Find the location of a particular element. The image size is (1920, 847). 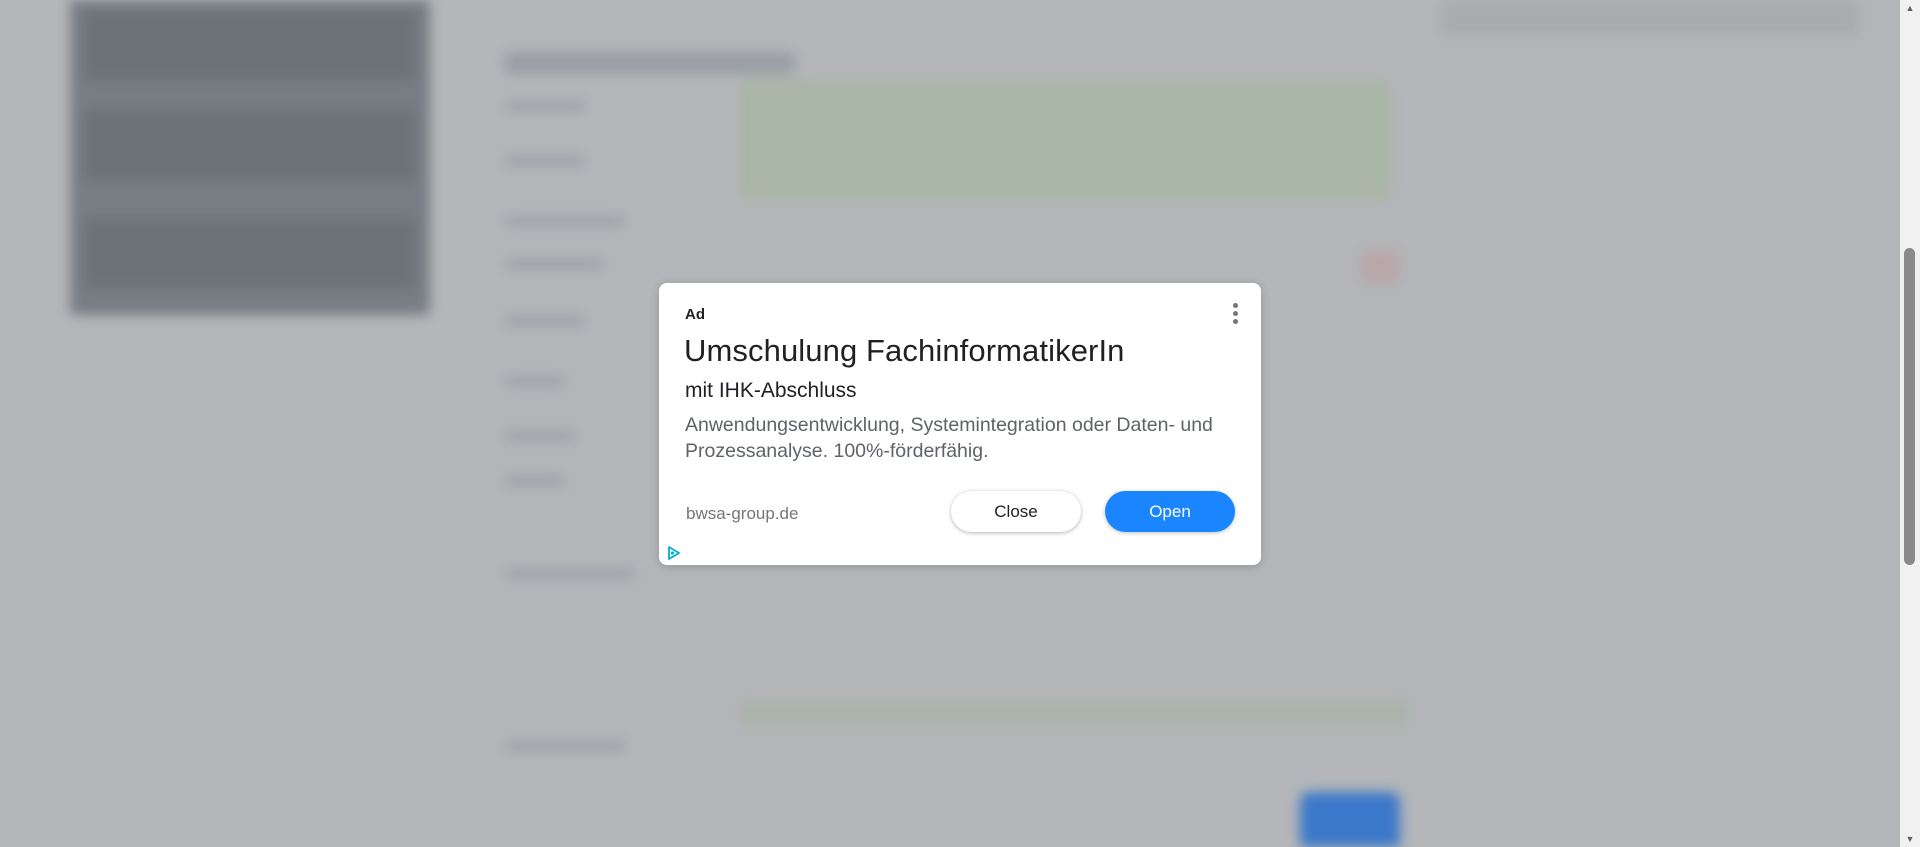

blurred-heading is located at coordinates (650, 63).